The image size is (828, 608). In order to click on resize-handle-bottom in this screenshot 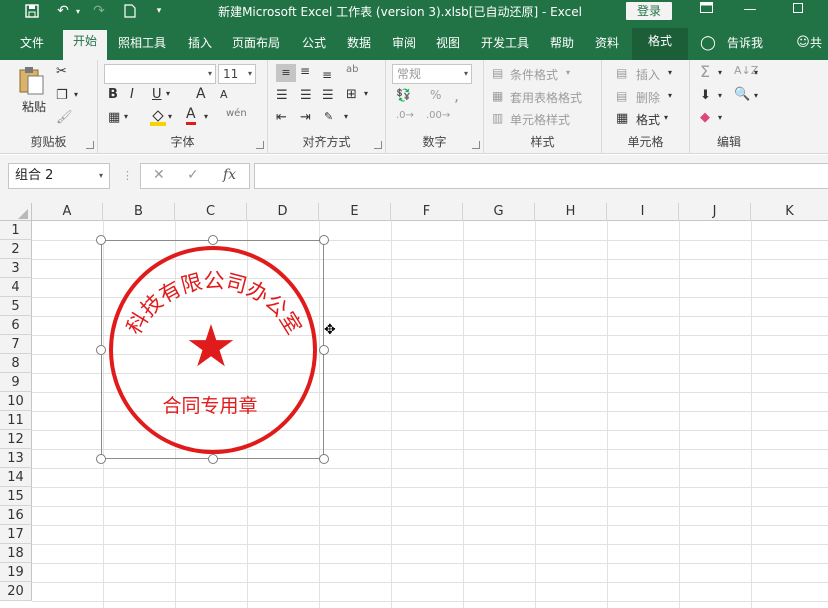, I will do `click(213, 459)`.